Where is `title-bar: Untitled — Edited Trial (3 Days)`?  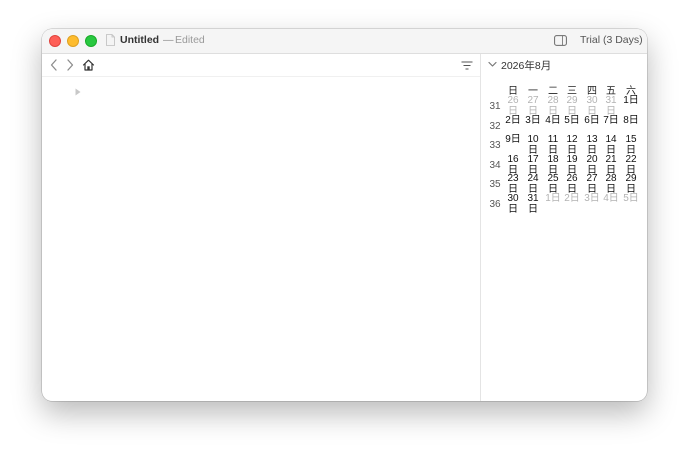 title-bar: Untitled — Edited Trial (3 Days) is located at coordinates (344, 41).